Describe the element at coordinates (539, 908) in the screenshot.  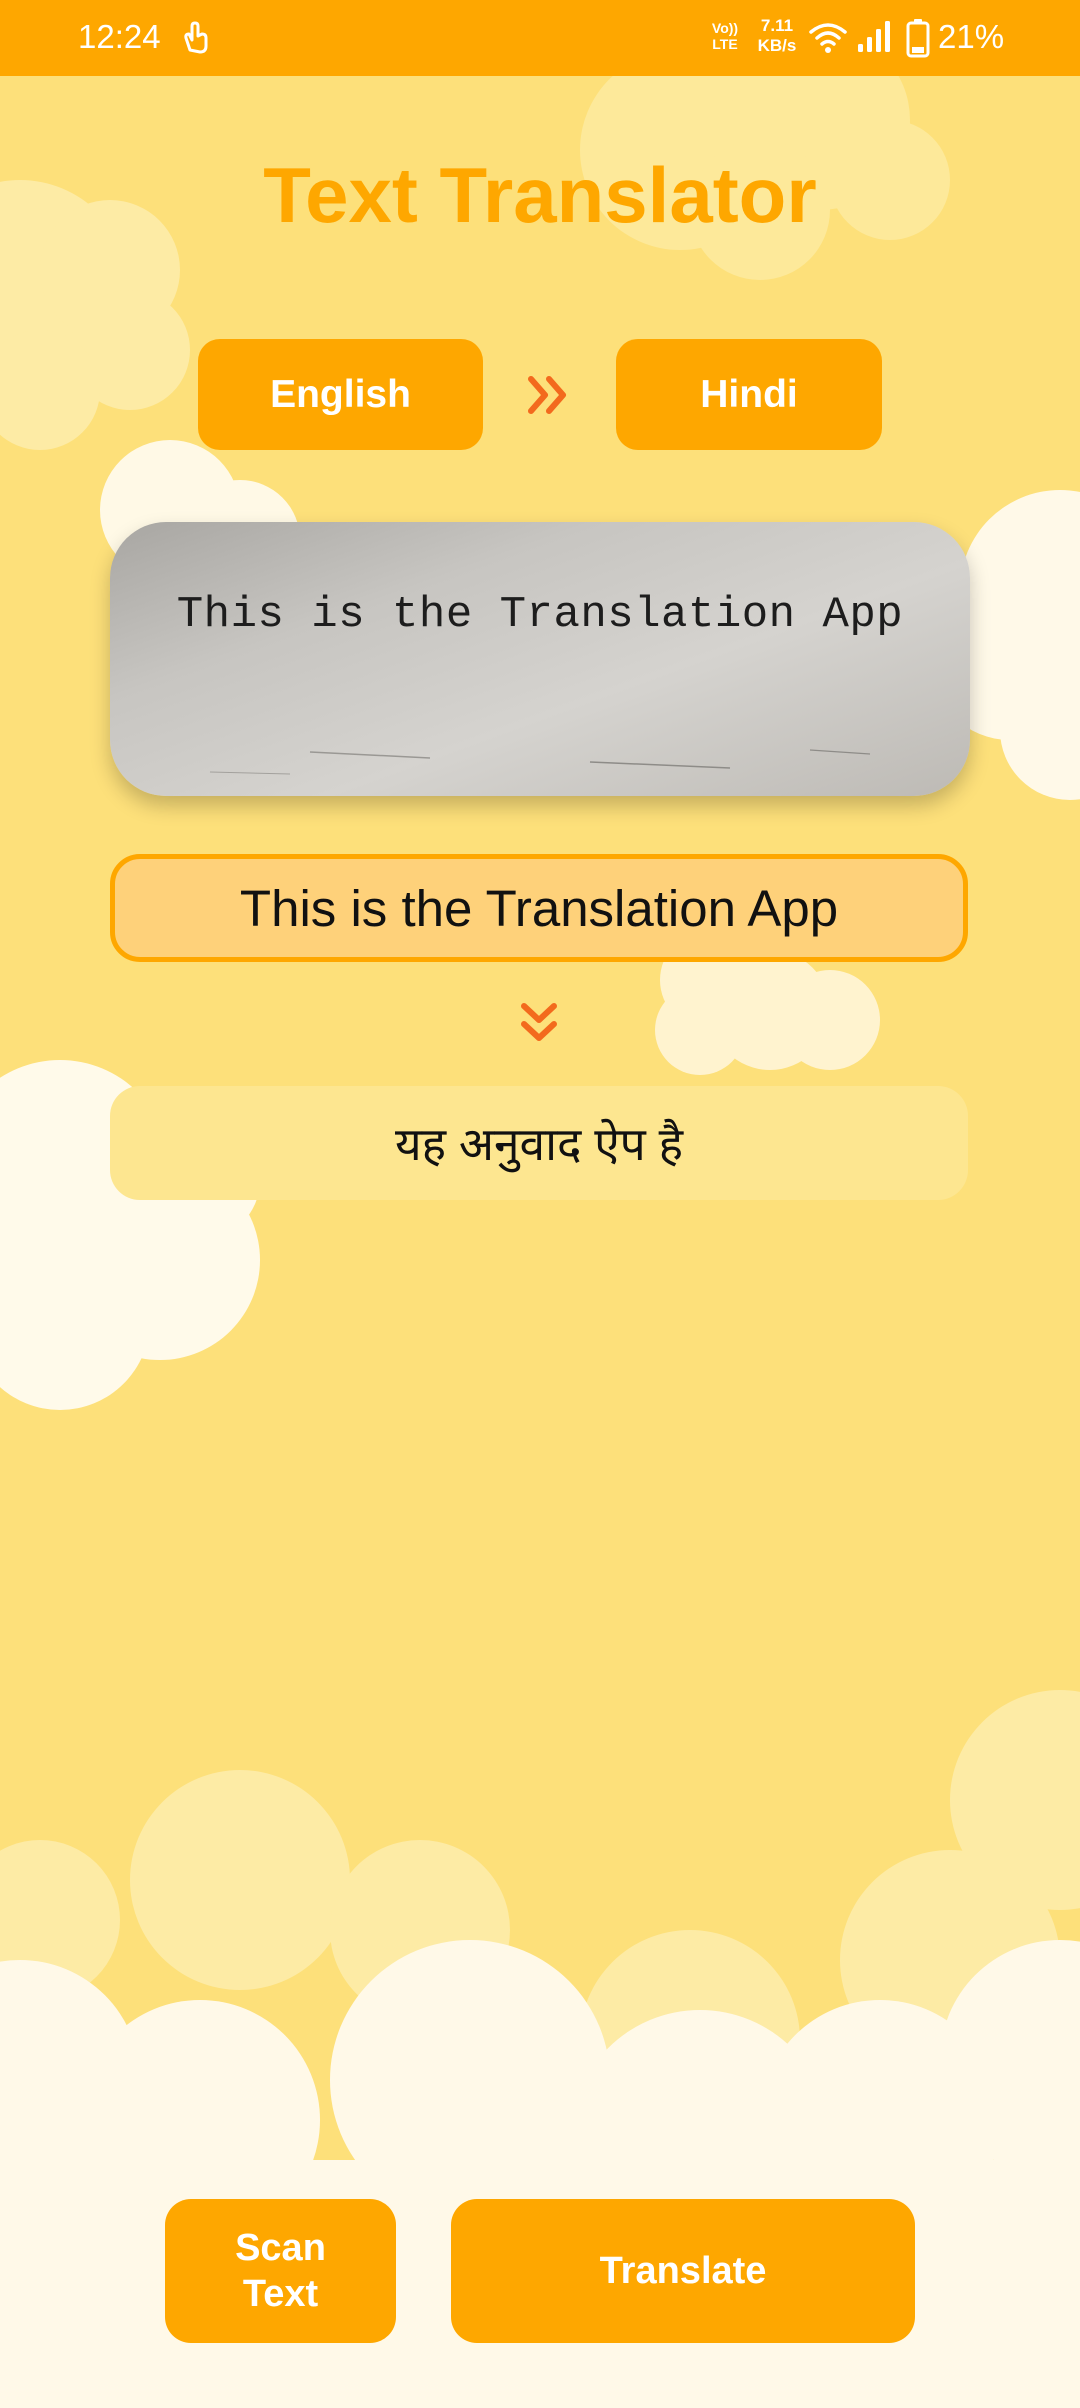
I see `recognized-text-field: This is the Translation App` at that location.